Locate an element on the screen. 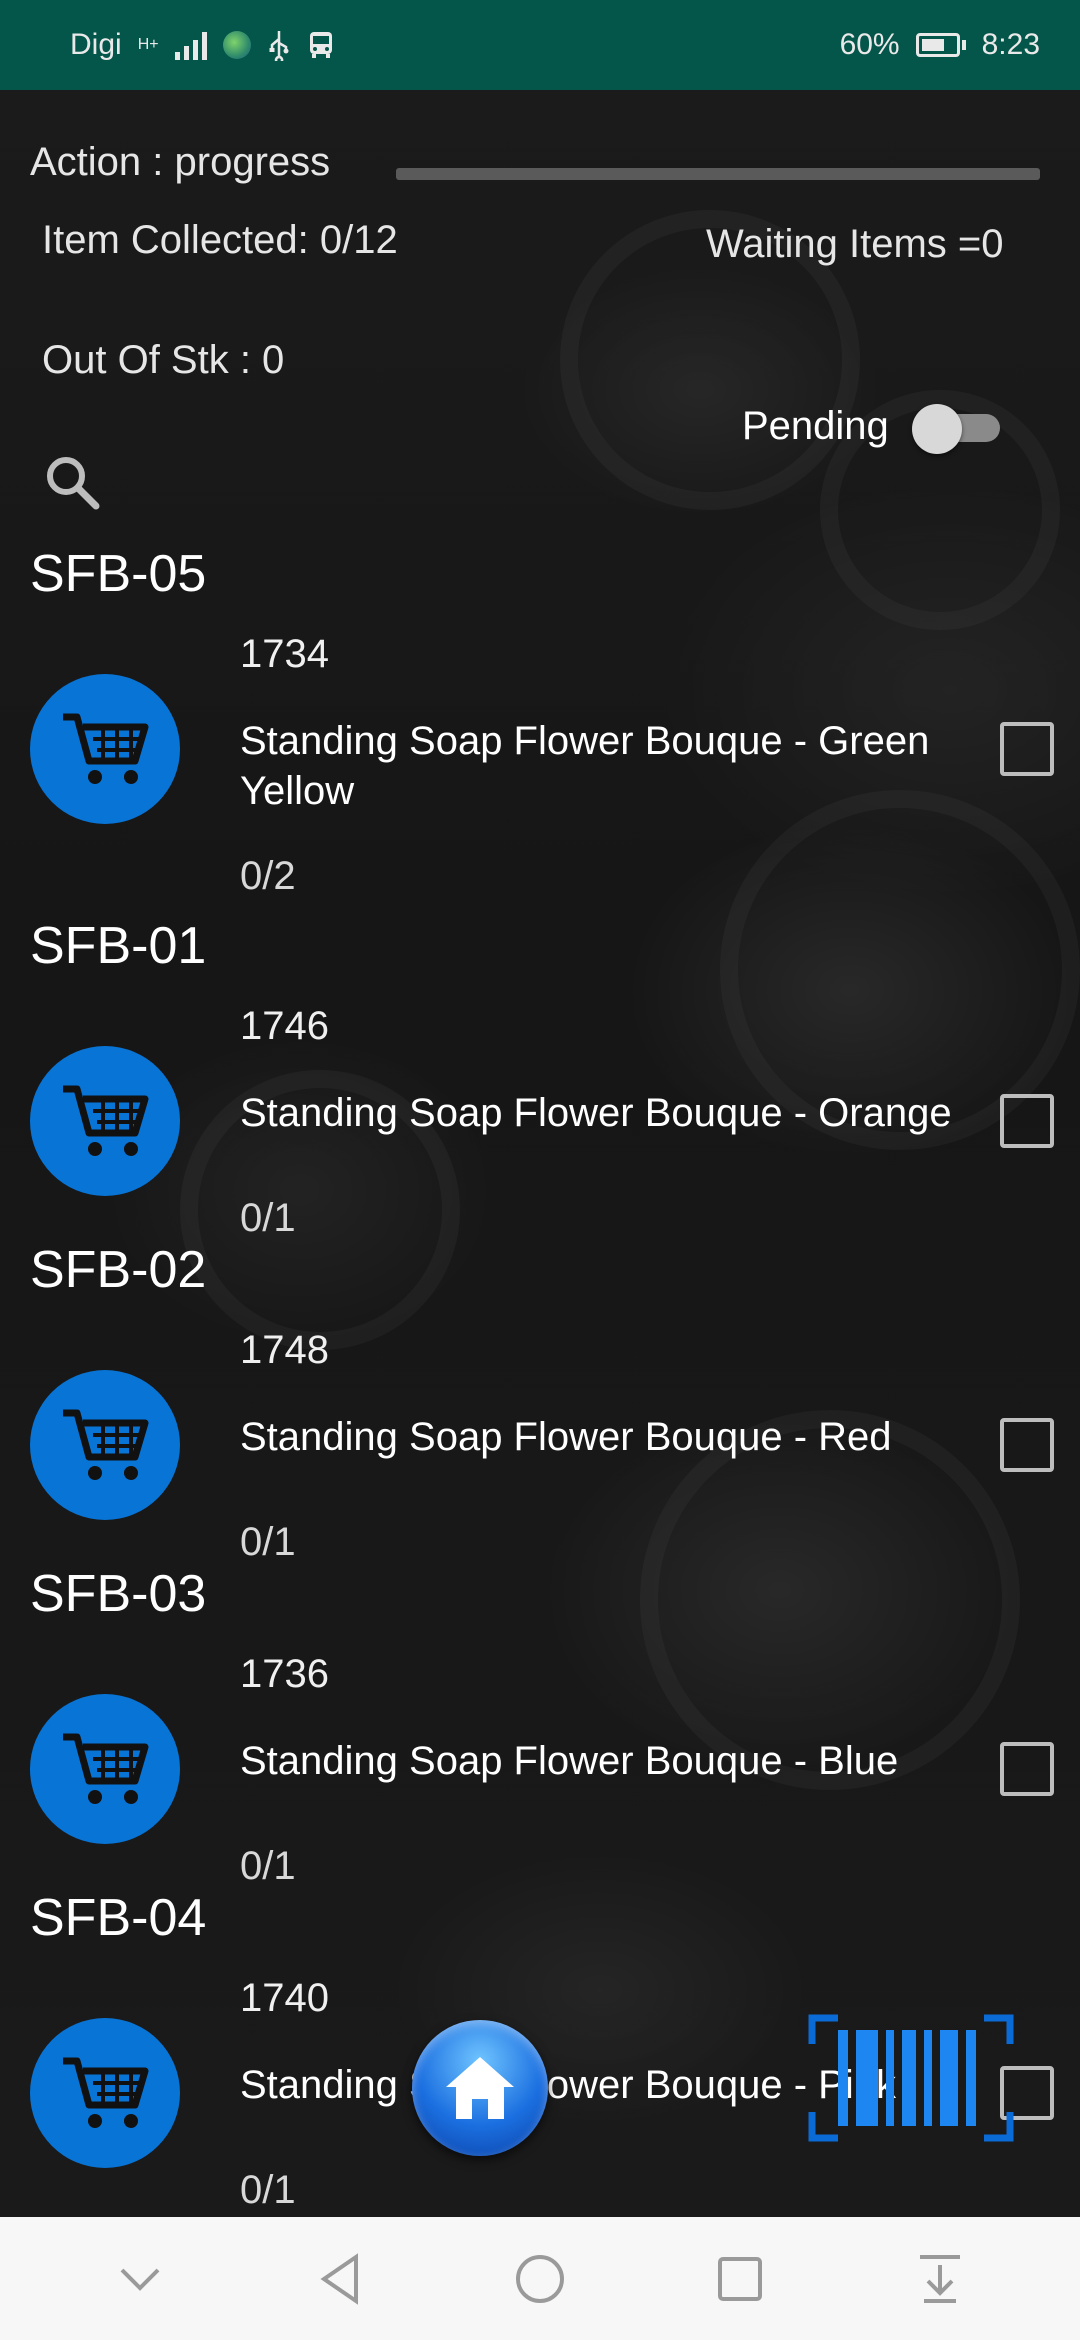 This screenshot has width=1080, height=2340. items-collected: Item Collected: 0/12 is located at coordinates (220, 240).